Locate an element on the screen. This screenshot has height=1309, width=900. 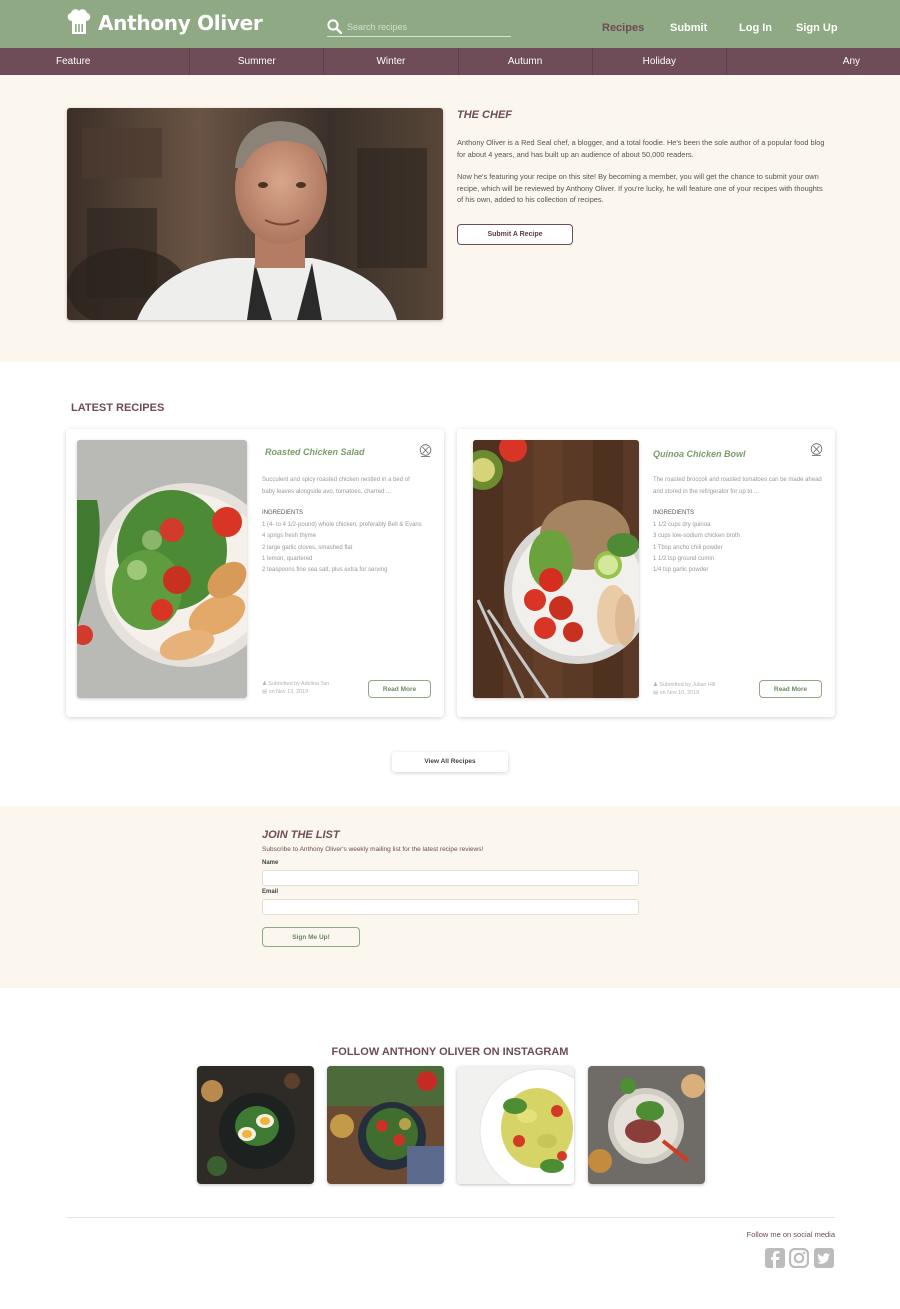
search-icon is located at coordinates (334, 26).